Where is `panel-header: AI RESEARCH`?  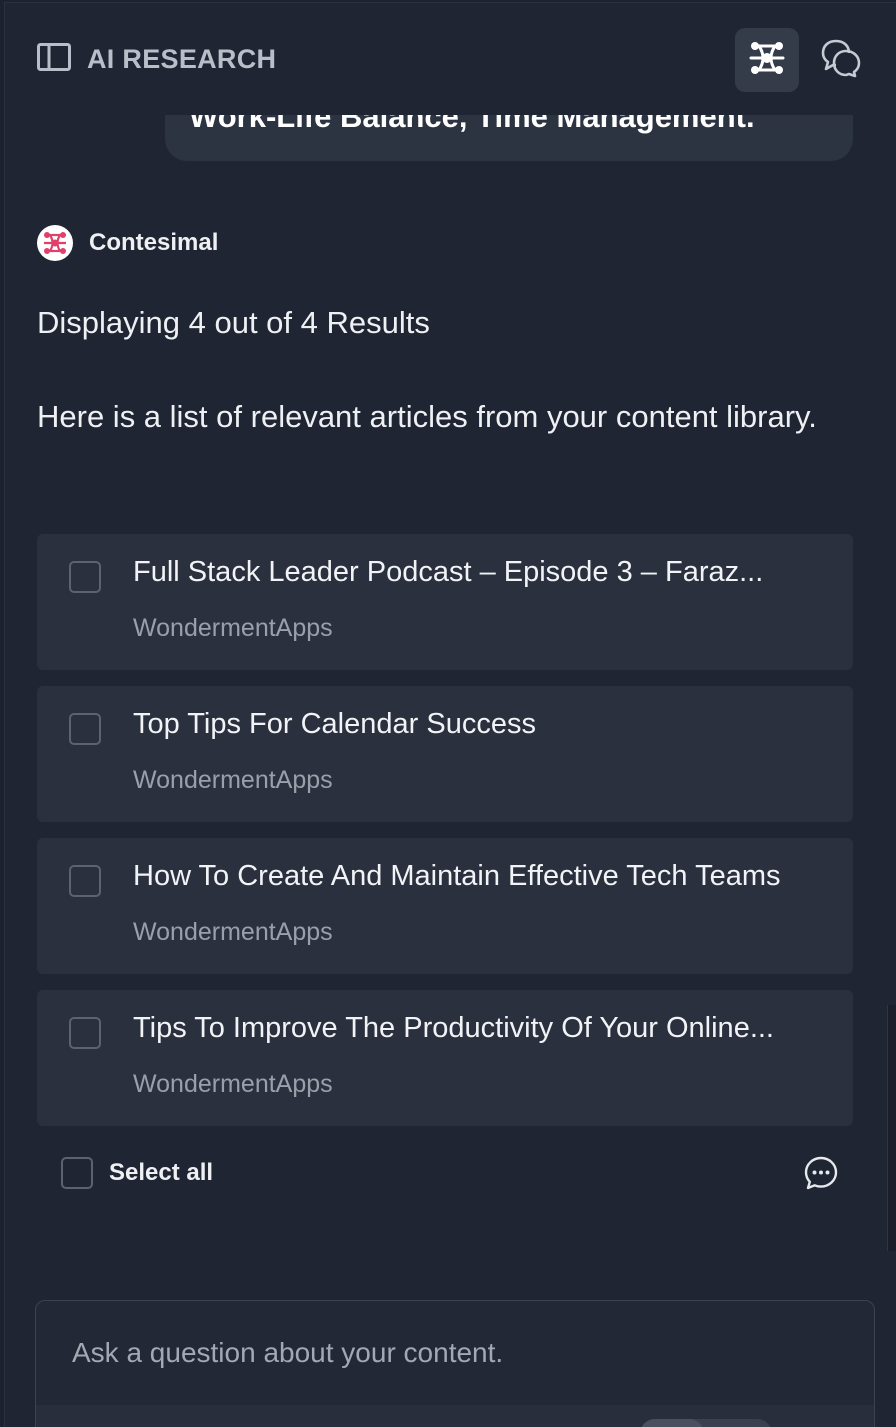
panel-header: AI RESEARCH is located at coordinates (450, 59).